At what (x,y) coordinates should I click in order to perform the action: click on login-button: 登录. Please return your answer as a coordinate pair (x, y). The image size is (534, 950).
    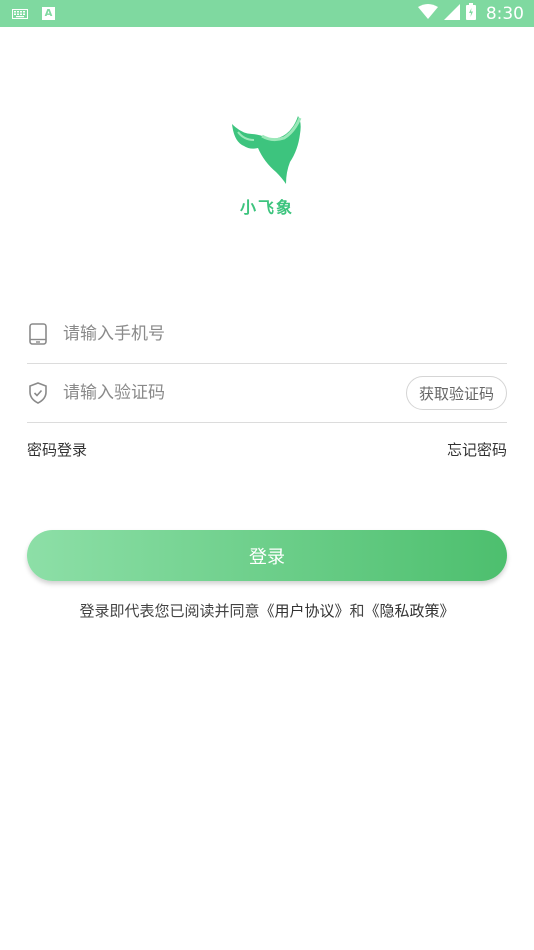
    Looking at the image, I should click on (267, 555).